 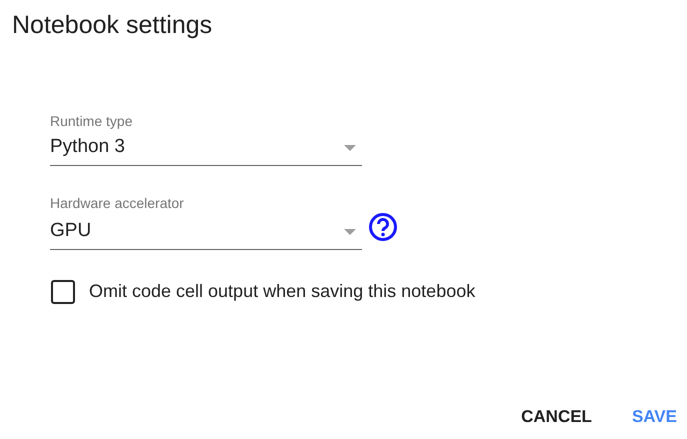 I want to click on help-icon, so click(x=383, y=227).